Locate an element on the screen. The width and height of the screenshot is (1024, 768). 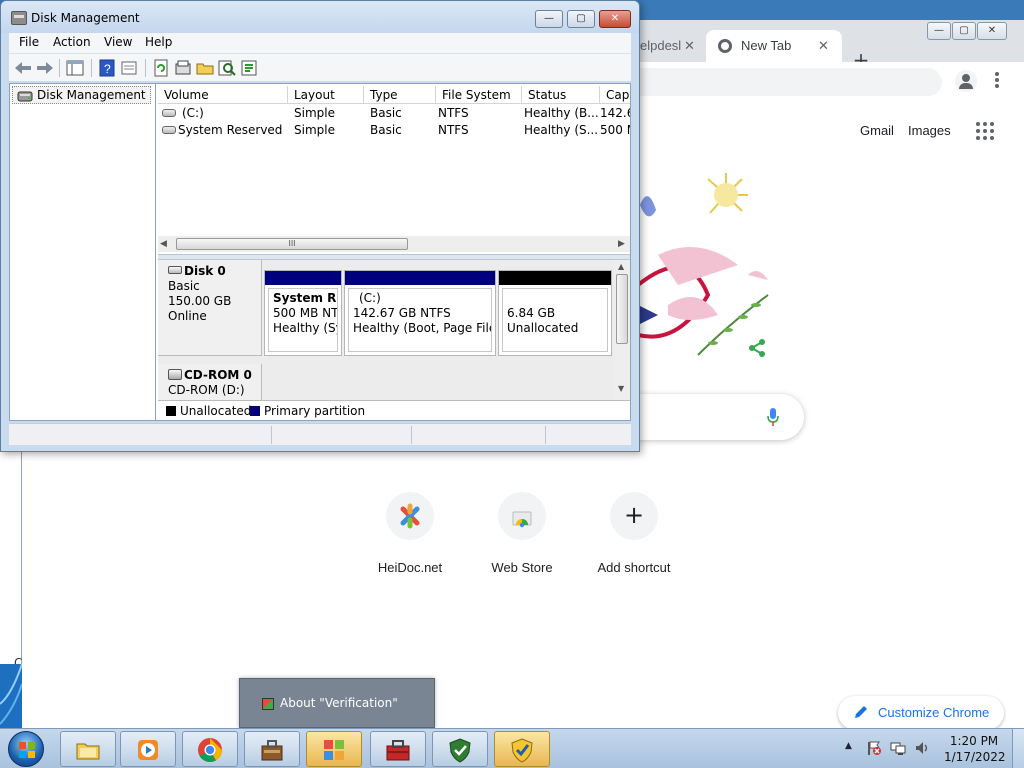
cdrom-0-info: CD-ROM 0 CD-ROM (D:) is located at coordinates (210, 382).